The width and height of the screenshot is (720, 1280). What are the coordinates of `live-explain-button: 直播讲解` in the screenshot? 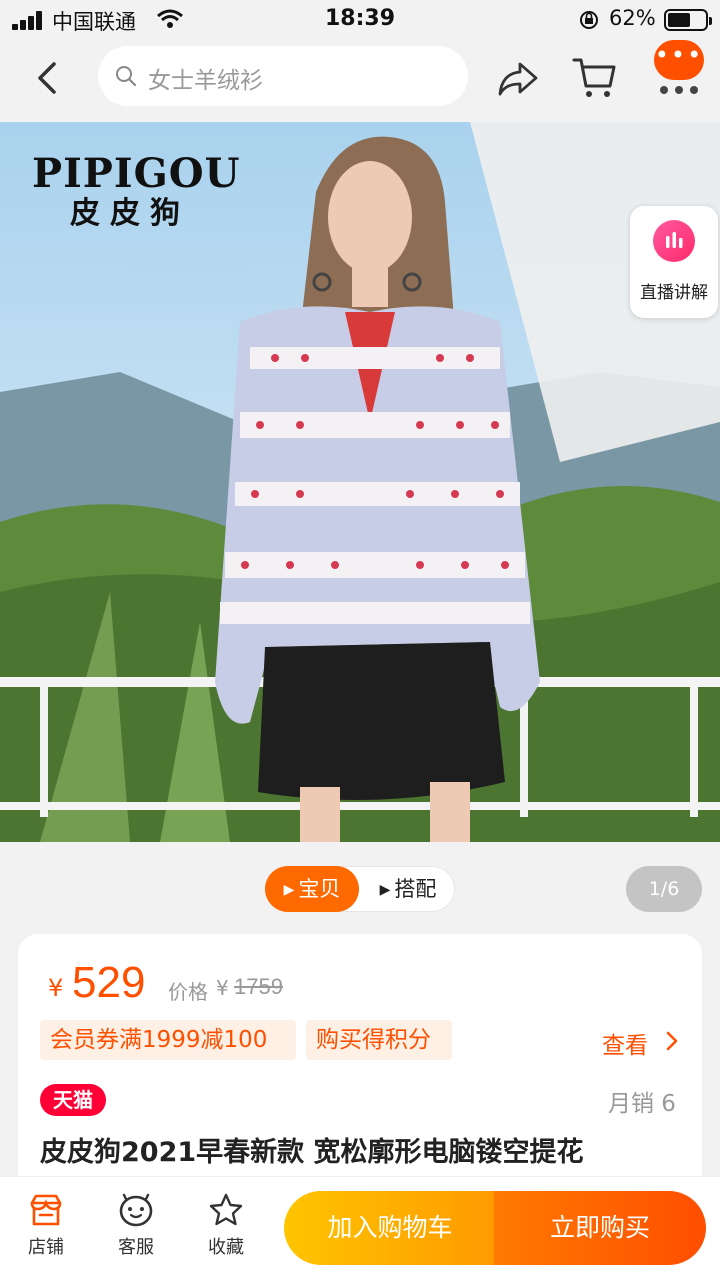 It's located at (674, 262).